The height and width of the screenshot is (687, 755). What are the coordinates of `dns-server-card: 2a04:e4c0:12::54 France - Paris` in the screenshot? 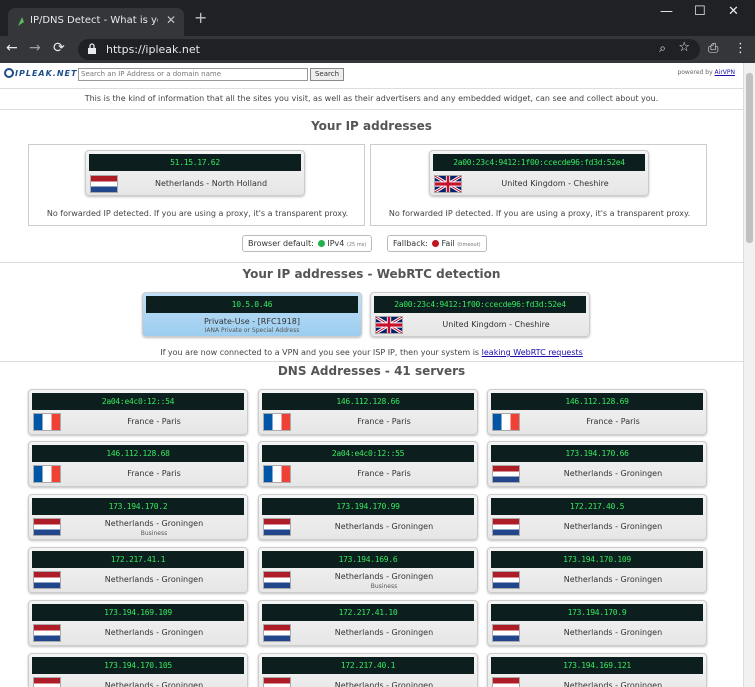 It's located at (138, 412).